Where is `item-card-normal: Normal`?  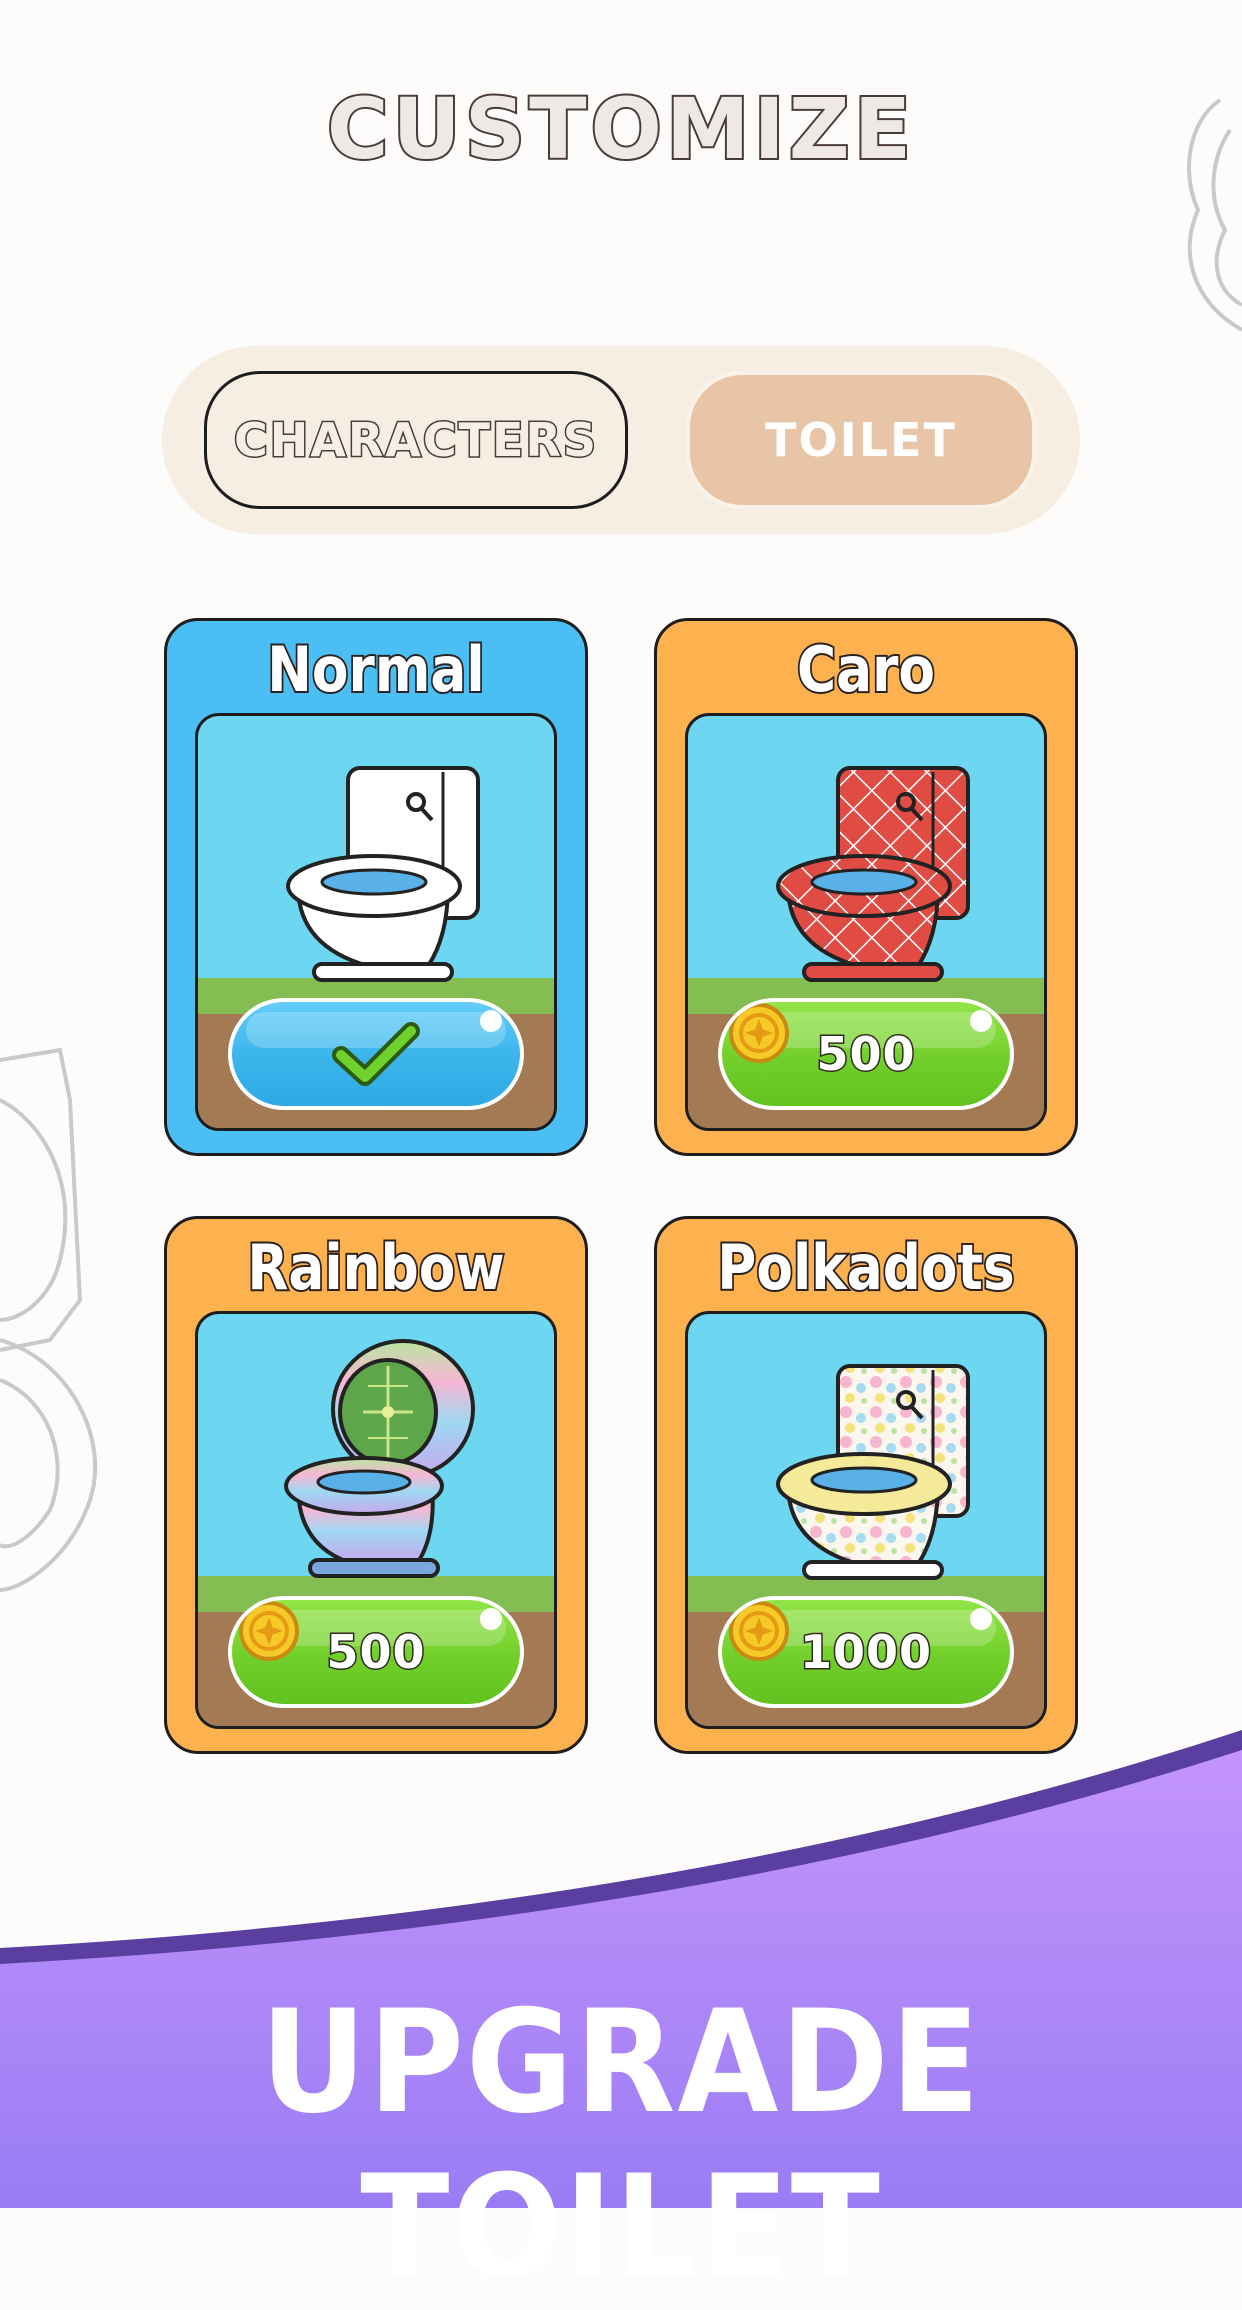
item-card-normal: Normal is located at coordinates (376, 887).